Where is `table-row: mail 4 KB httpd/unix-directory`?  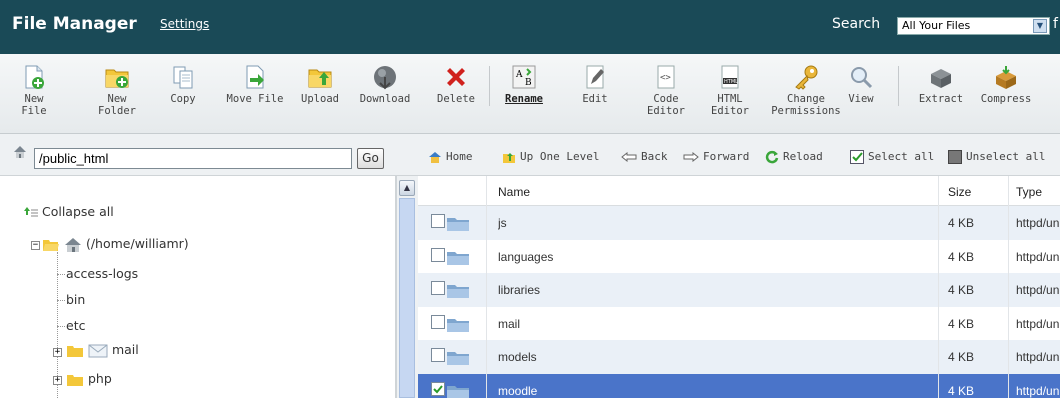 table-row: mail 4 KB httpd/unix-directory is located at coordinates (739, 323).